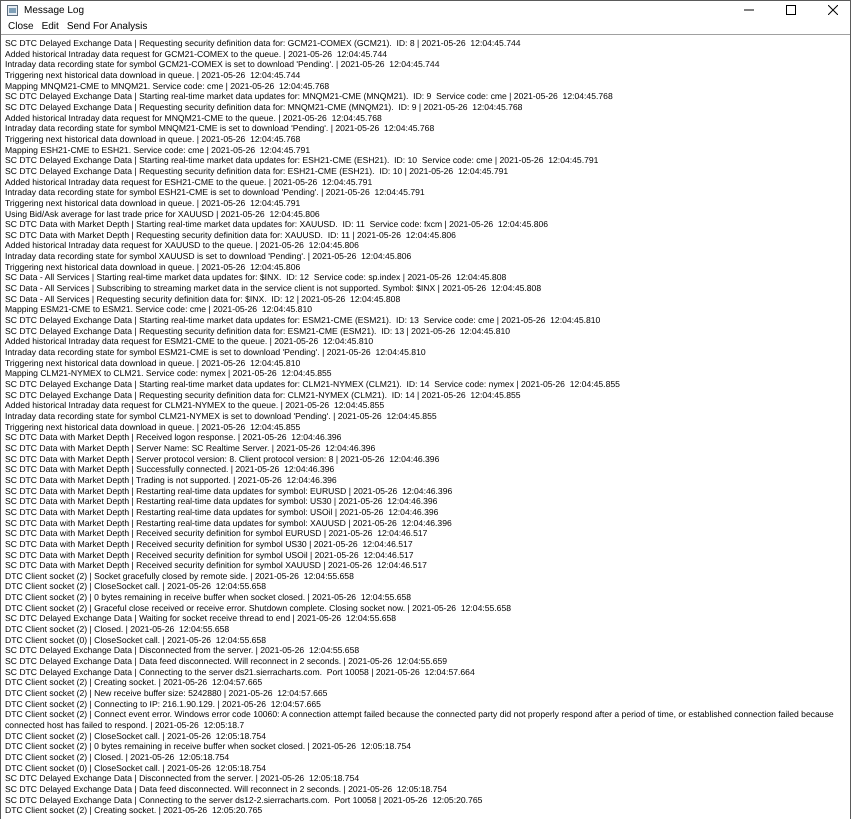  Describe the element at coordinates (55, 10) in the screenshot. I see `window-title: Message Log` at that location.